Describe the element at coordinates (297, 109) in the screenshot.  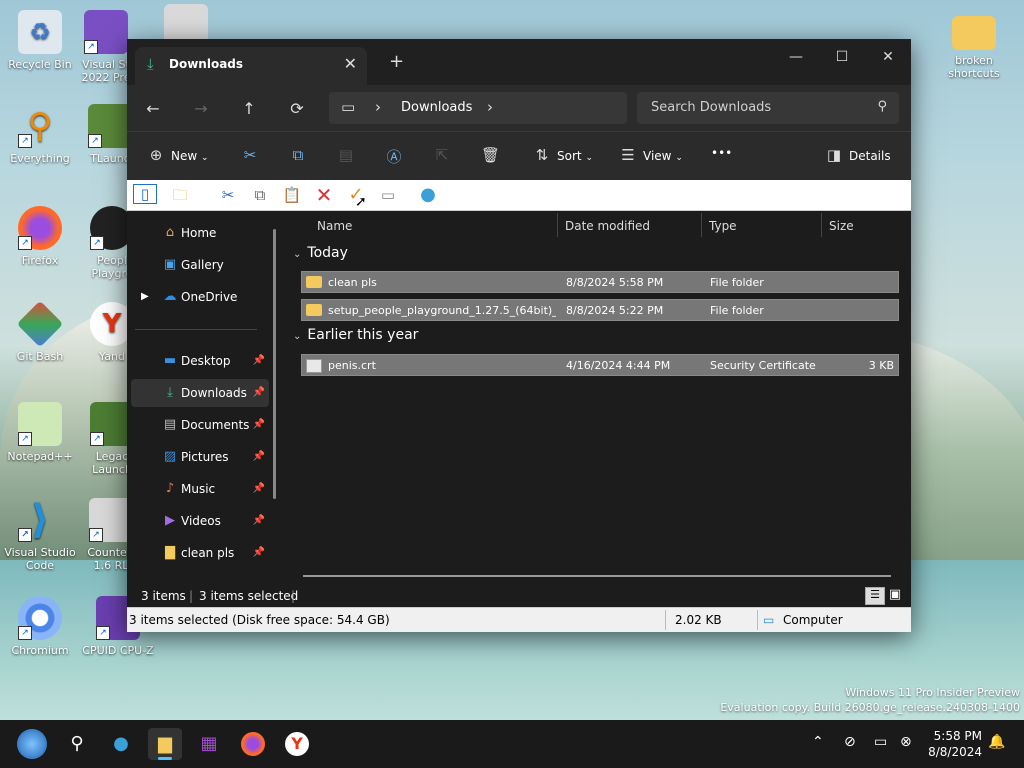
I see `refresh-button: ⟳` at that location.